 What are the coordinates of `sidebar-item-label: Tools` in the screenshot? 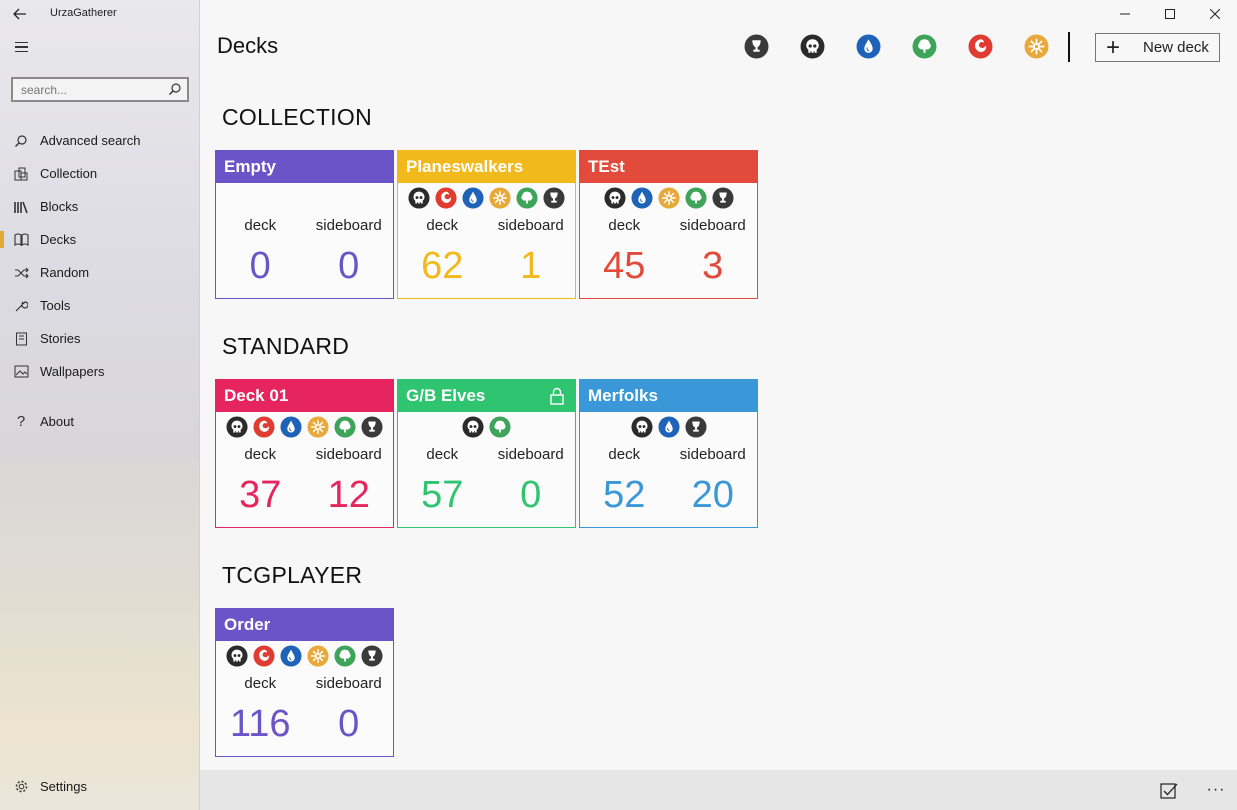 It's located at (55, 305).